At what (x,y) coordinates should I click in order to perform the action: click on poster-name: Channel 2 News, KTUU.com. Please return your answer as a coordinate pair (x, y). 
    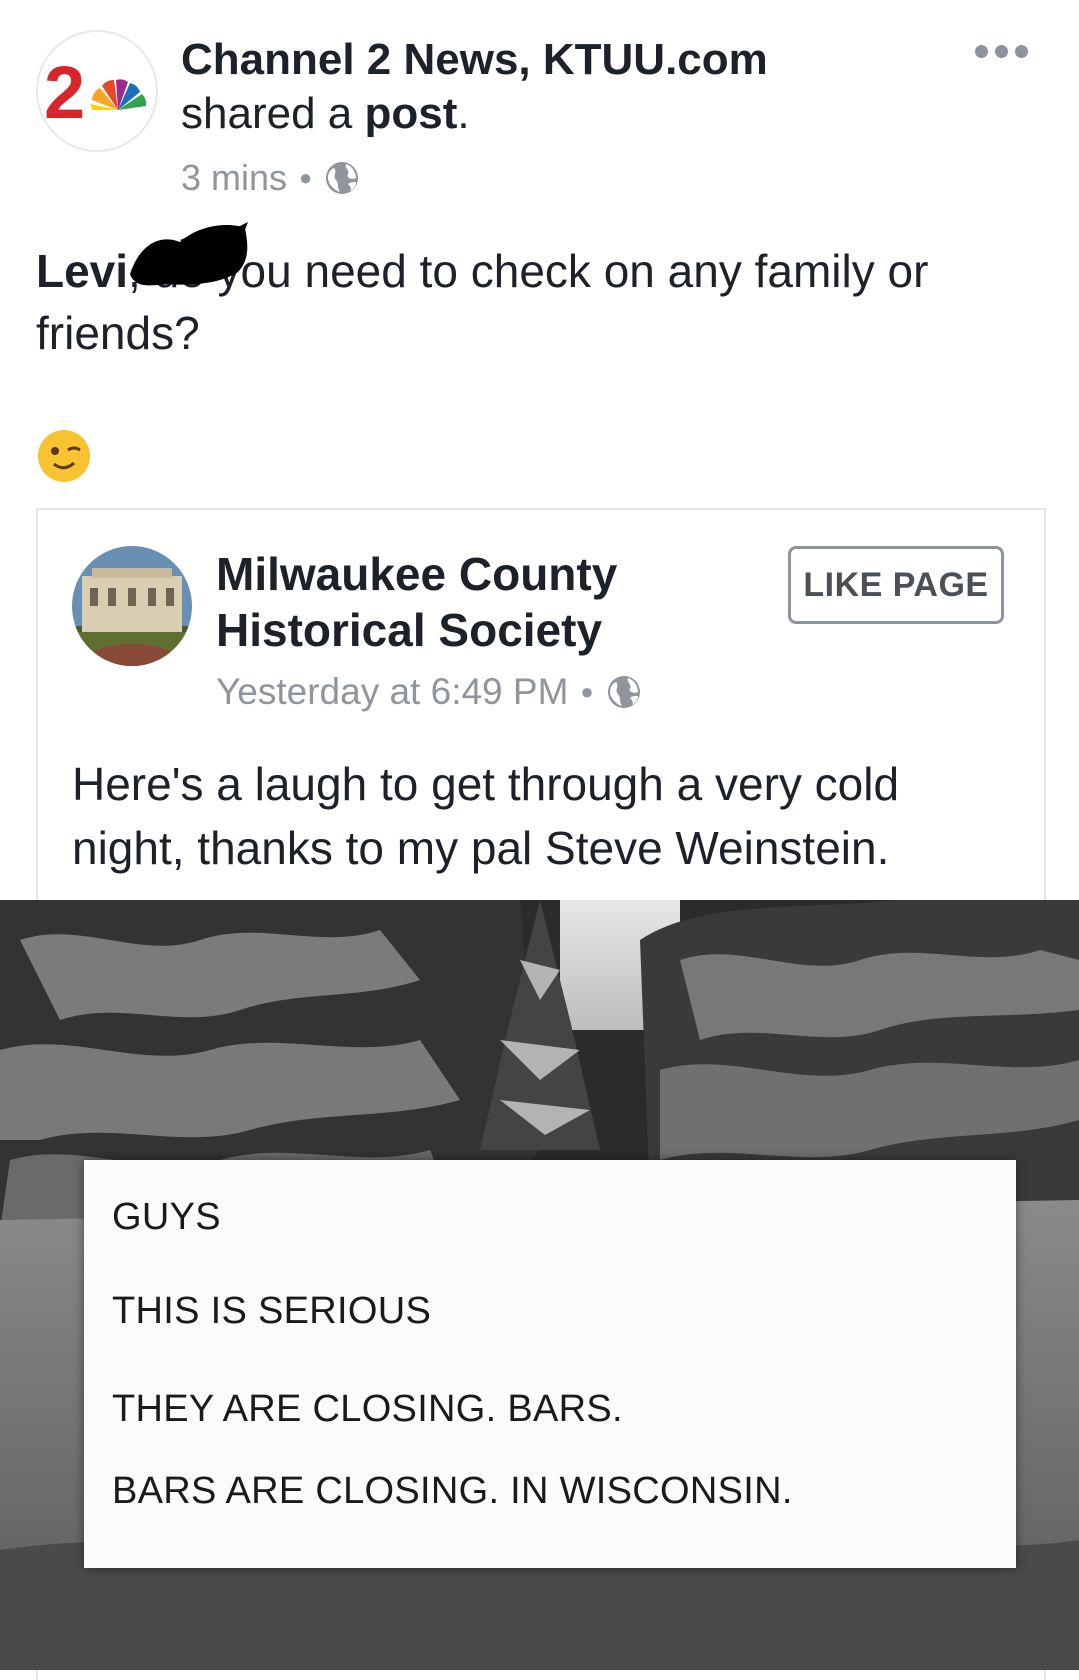
    Looking at the image, I should click on (474, 60).